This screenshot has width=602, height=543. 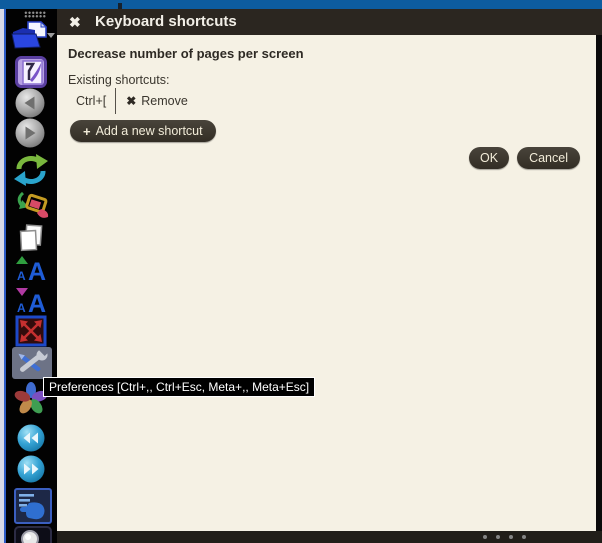 I want to click on fast-forward-icon, so click(x=31, y=469).